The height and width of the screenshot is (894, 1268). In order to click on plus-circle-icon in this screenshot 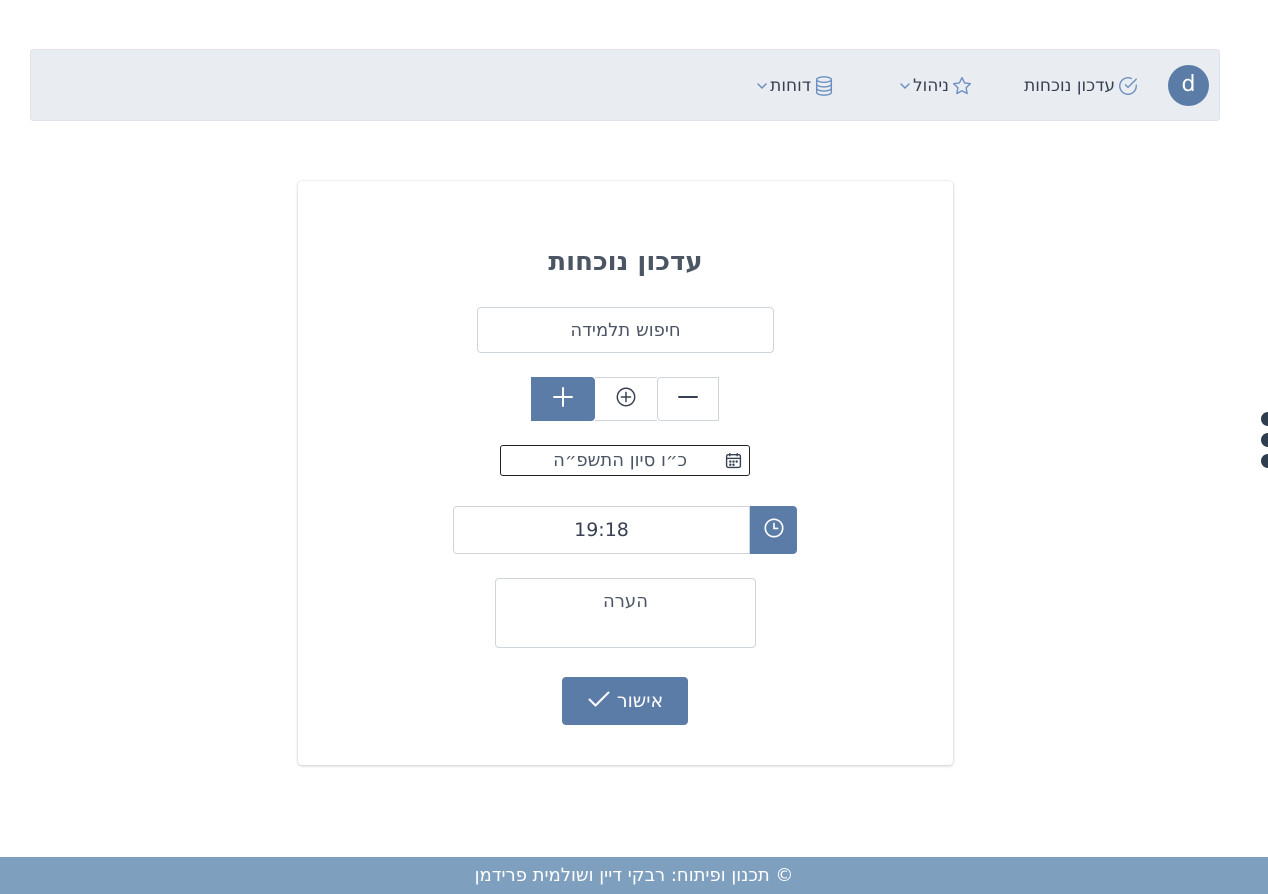, I will do `click(626, 399)`.